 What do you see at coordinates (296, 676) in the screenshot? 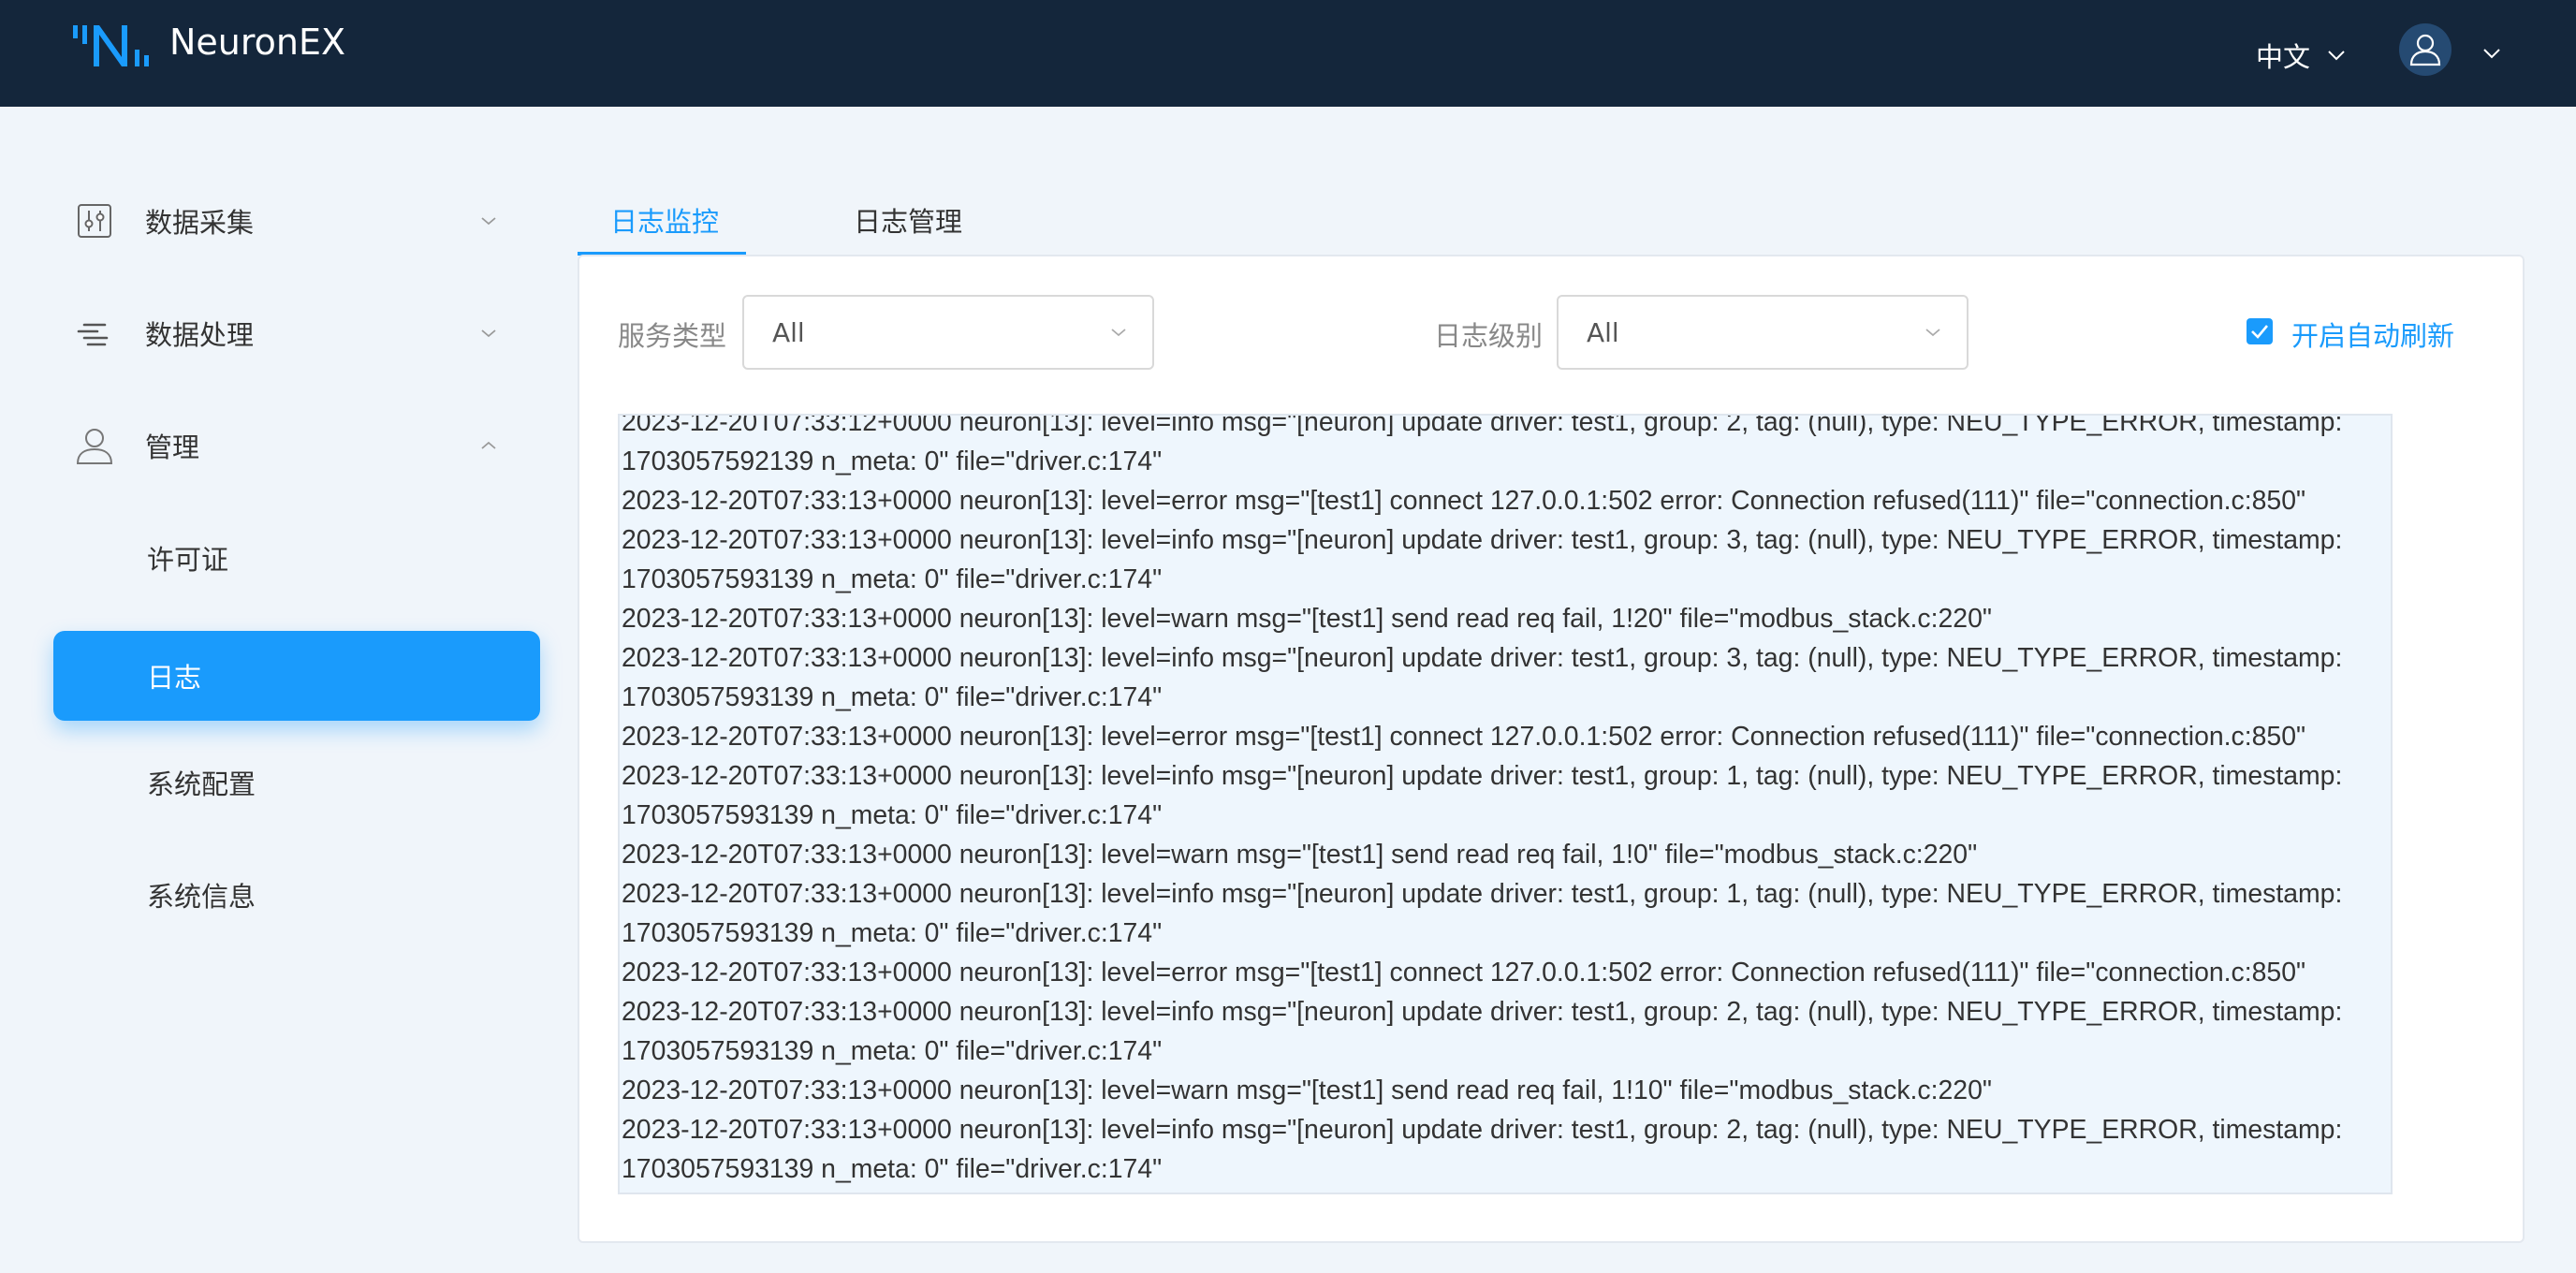
I see `sidebar-subitem-logs: 日志` at bounding box center [296, 676].